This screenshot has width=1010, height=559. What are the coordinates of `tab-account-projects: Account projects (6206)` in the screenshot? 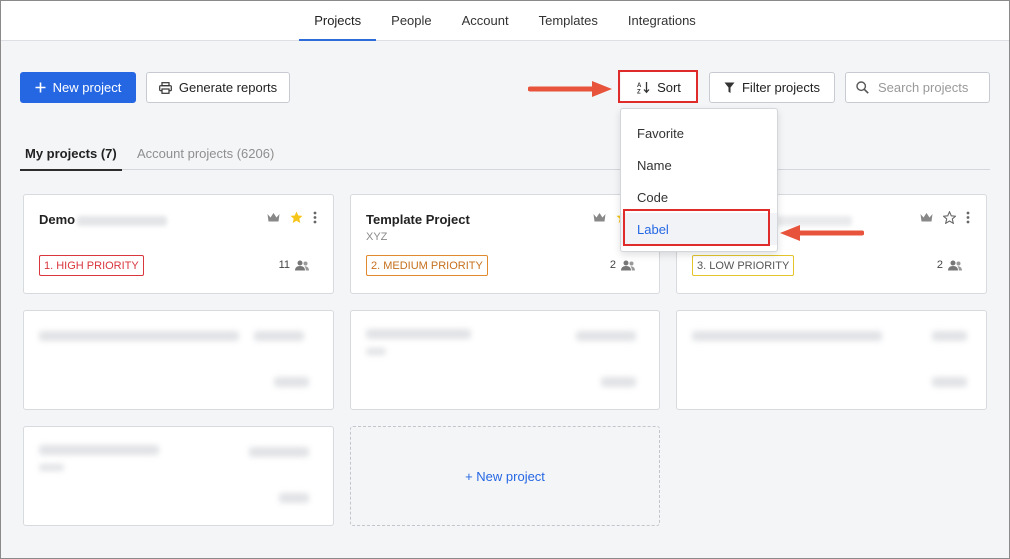 It's located at (205, 153).